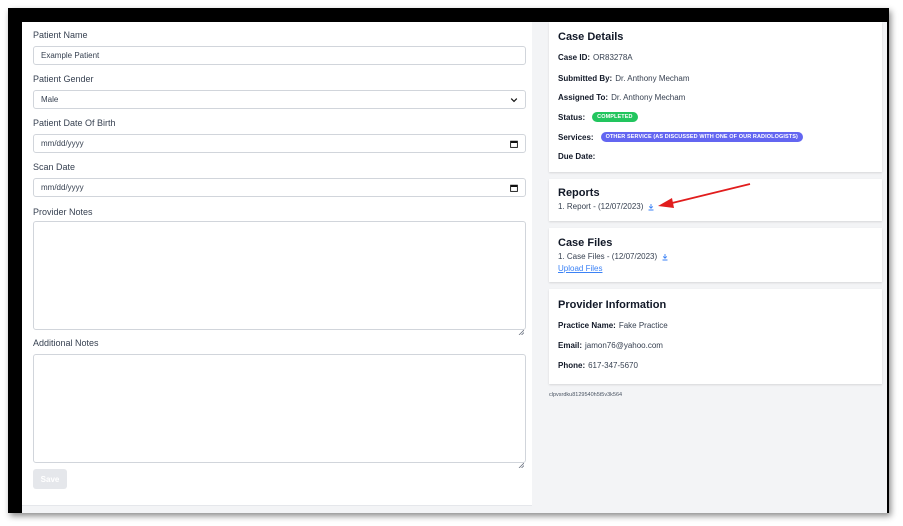  What do you see at coordinates (54, 167) in the screenshot?
I see `scan-date-label: Scan Date` at bounding box center [54, 167].